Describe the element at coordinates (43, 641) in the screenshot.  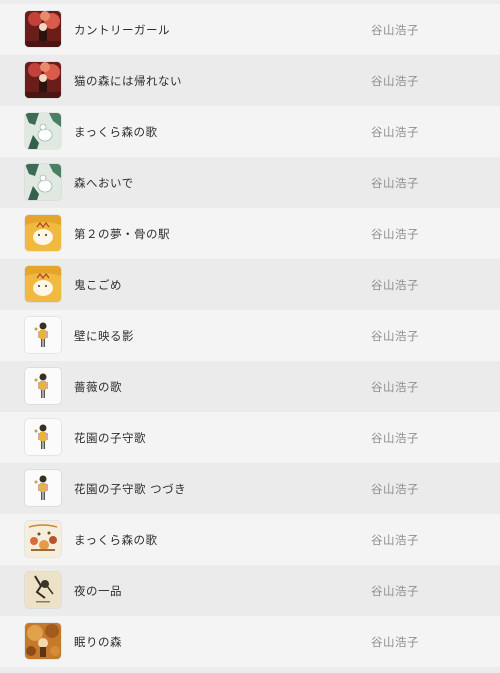
I see `album-art-orange` at that location.